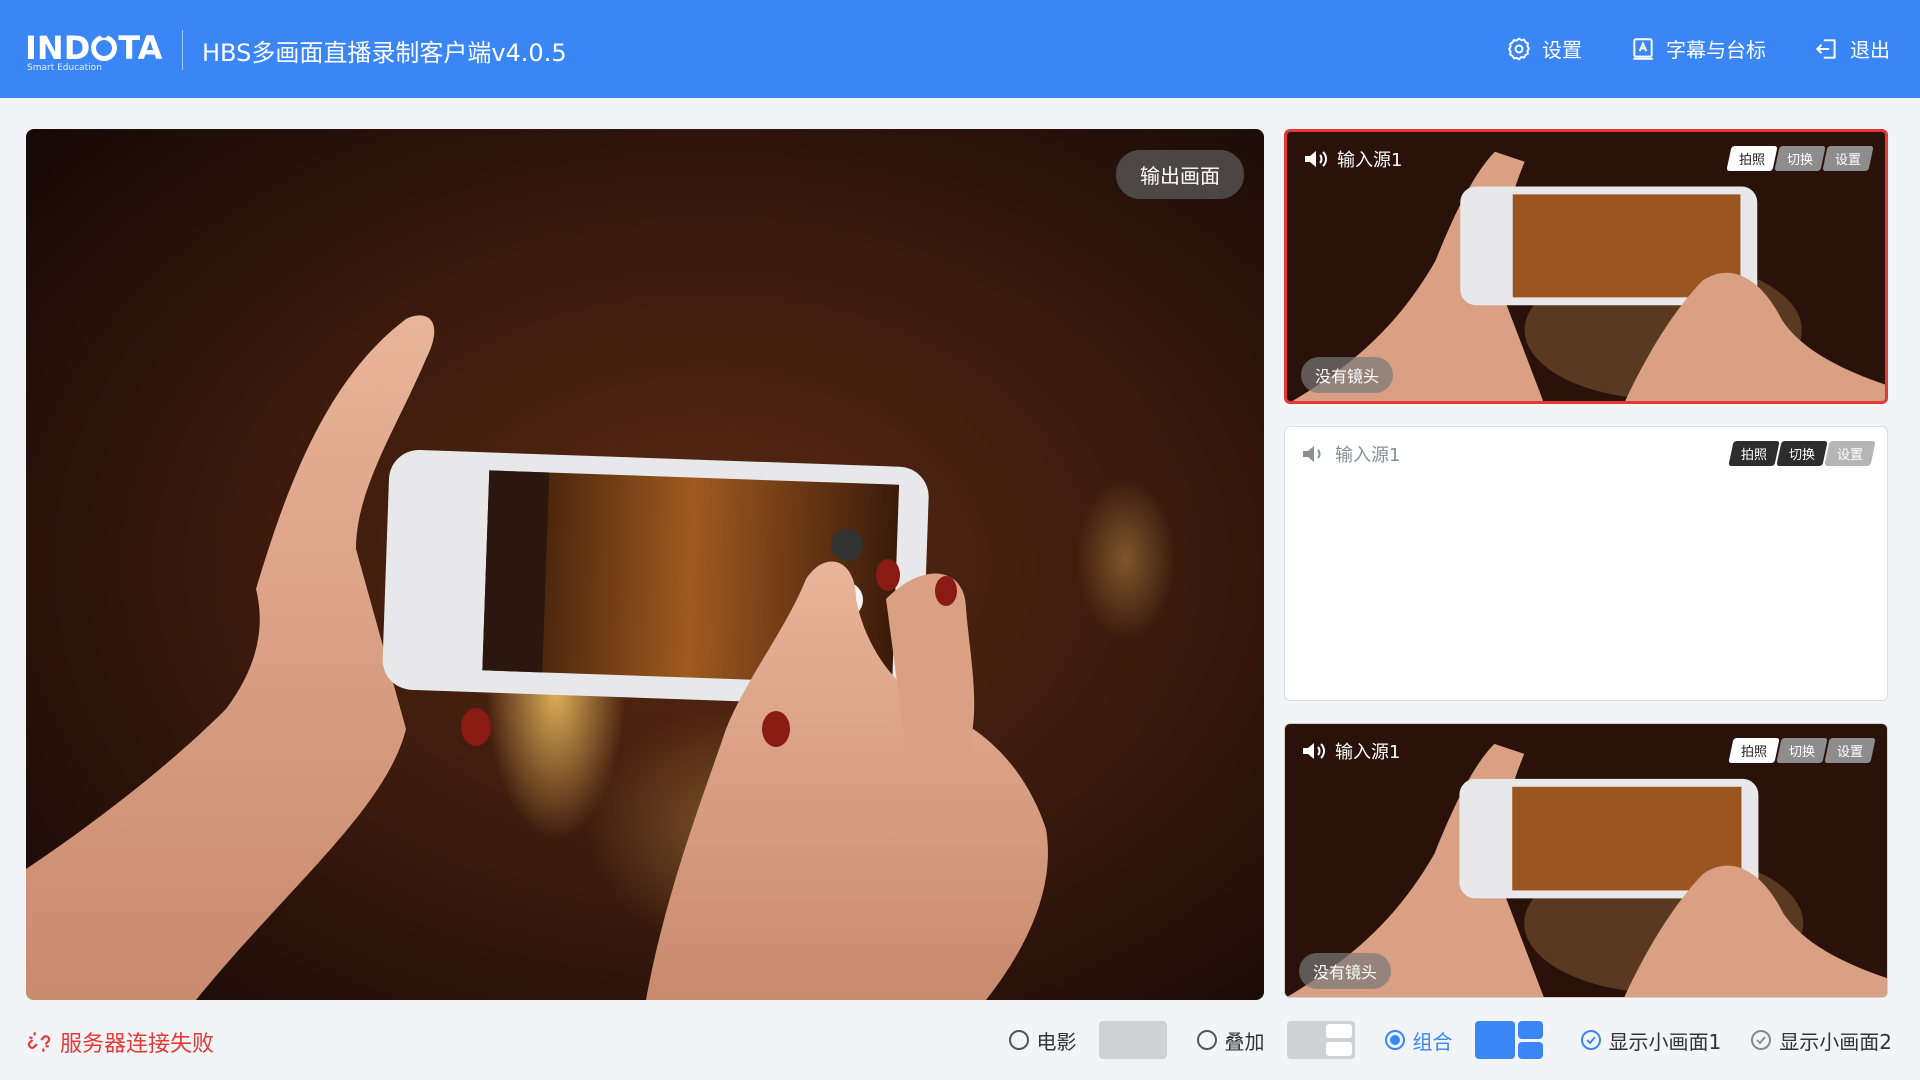 This screenshot has height=1080, width=1920. Describe the element at coordinates (1821, 1040) in the screenshot. I see `toggle-show-pip-2: 显示小画面2` at that location.